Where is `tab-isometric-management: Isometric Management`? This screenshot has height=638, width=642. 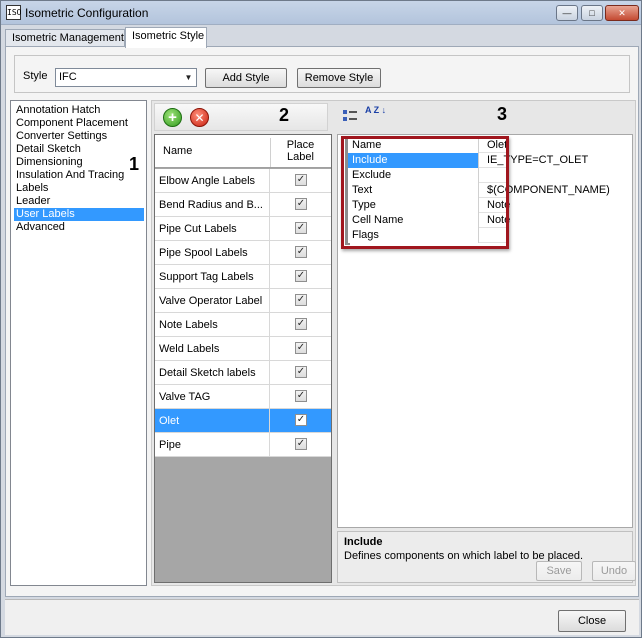 tab-isometric-management: Isometric Management is located at coordinates (65, 38).